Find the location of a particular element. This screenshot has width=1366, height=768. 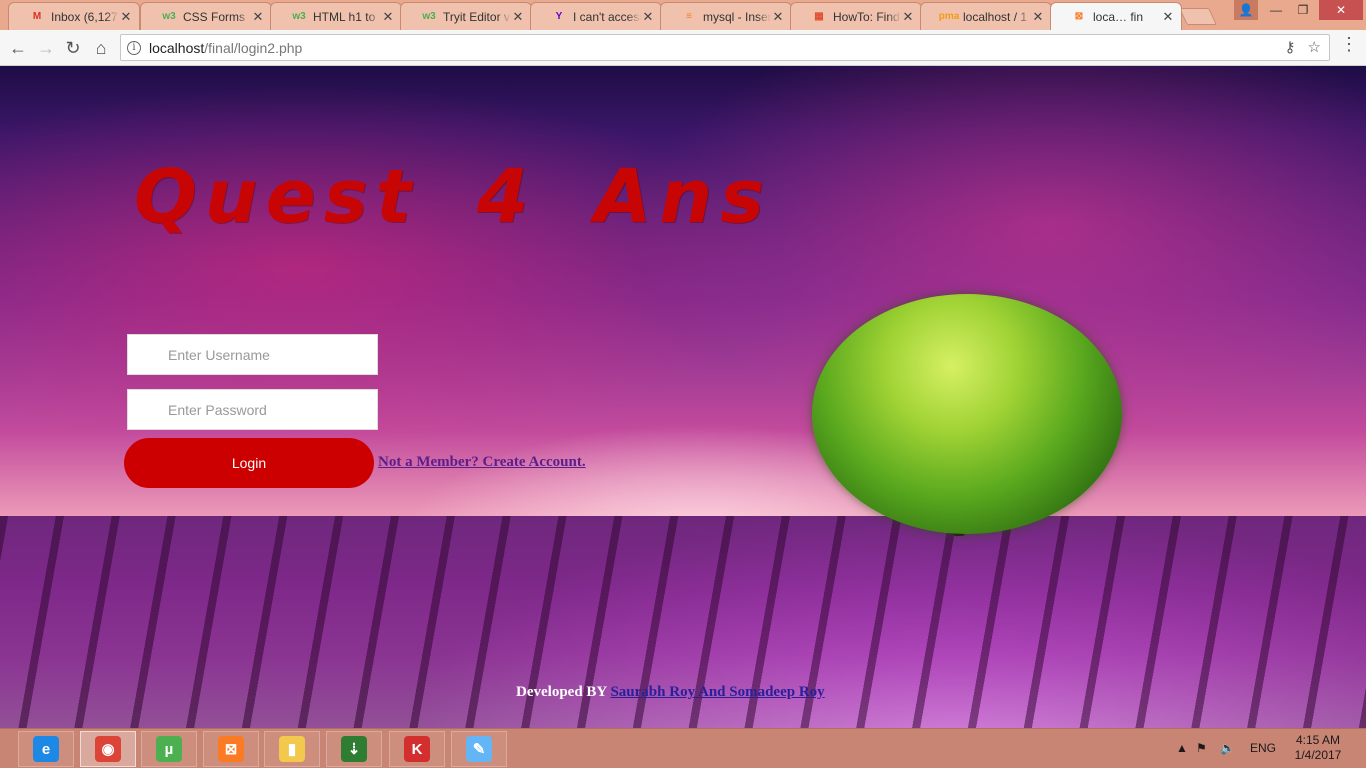

tab-title: HTML h1 to is located at coordinates (344, 16).